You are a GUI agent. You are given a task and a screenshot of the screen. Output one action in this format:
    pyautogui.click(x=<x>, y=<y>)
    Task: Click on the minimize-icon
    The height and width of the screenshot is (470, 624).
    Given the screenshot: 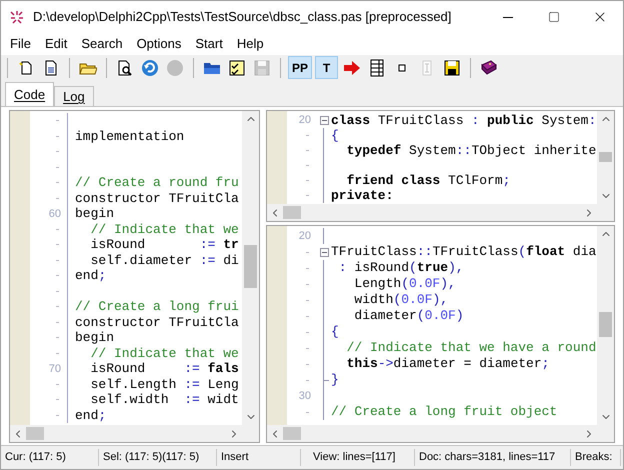 What is the action you would take?
    pyautogui.click(x=508, y=17)
    